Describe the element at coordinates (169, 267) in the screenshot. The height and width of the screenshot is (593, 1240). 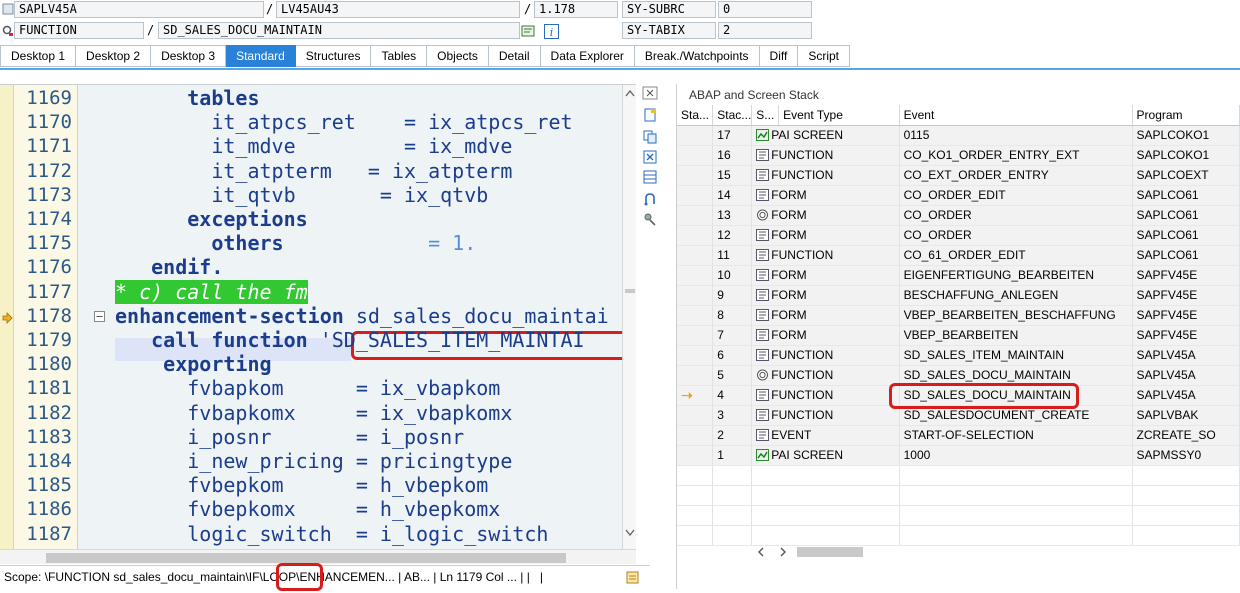
I see `code-line: endif.` at that location.